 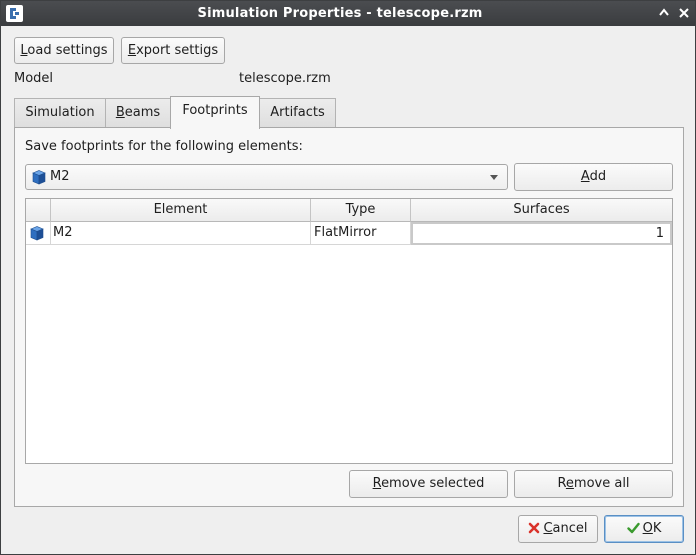 I want to click on tab-footprints-label: Footprints, so click(x=215, y=110).